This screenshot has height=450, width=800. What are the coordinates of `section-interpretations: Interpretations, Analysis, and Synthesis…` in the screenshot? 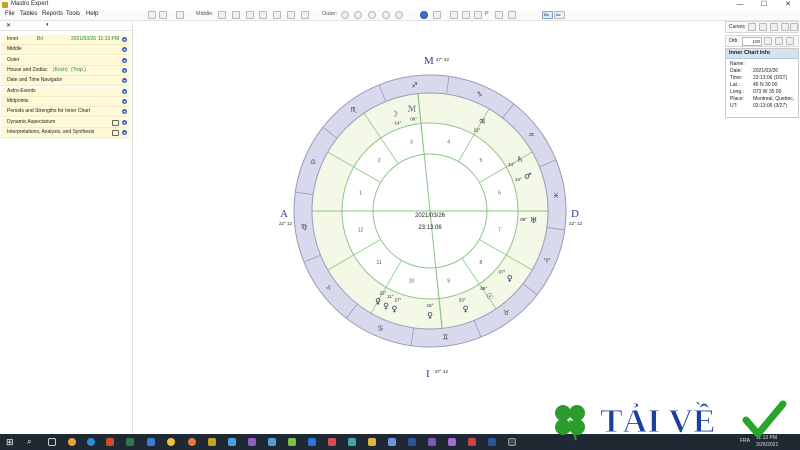 It's located at (65, 133).